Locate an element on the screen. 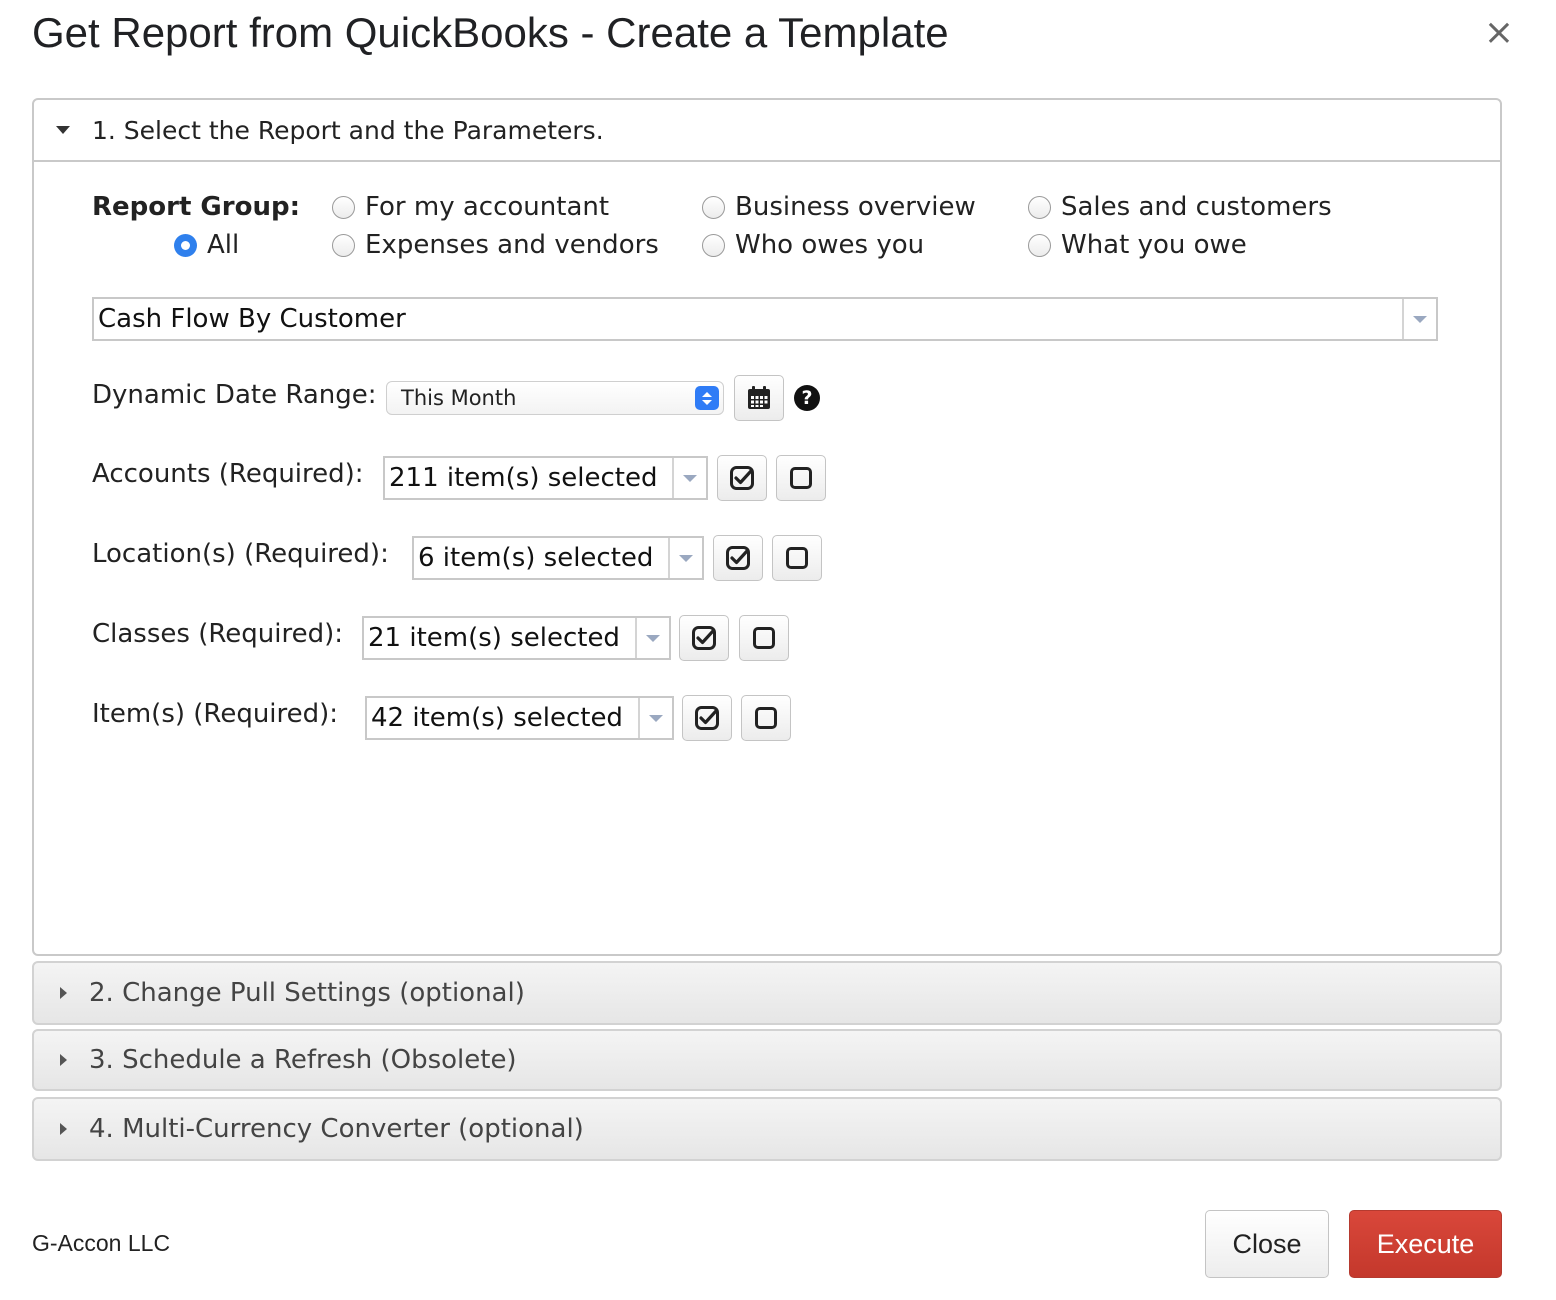  radio-checked-icon is located at coordinates (185, 245).